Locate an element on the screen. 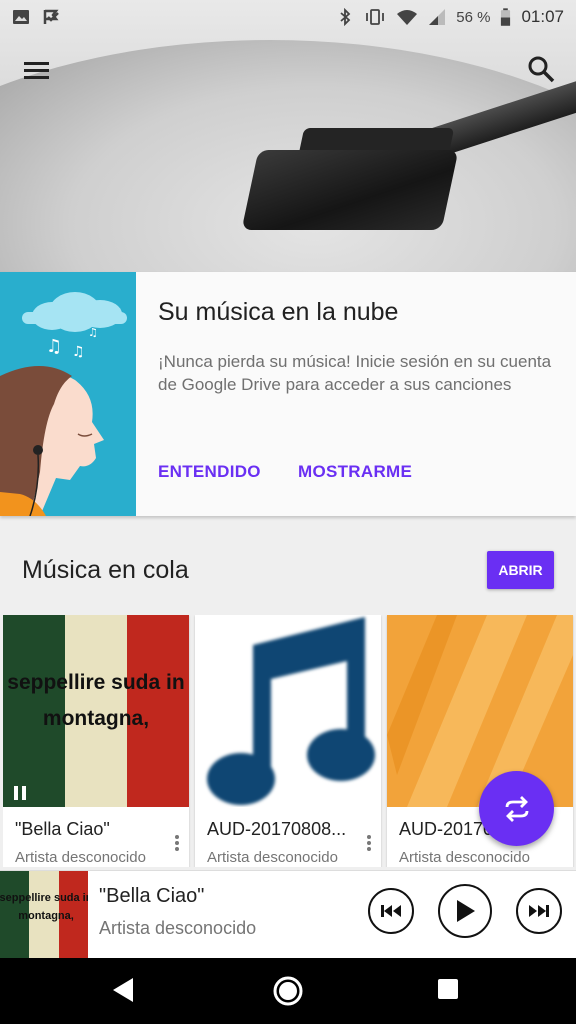  skip-next-icon is located at coordinates (539, 911).